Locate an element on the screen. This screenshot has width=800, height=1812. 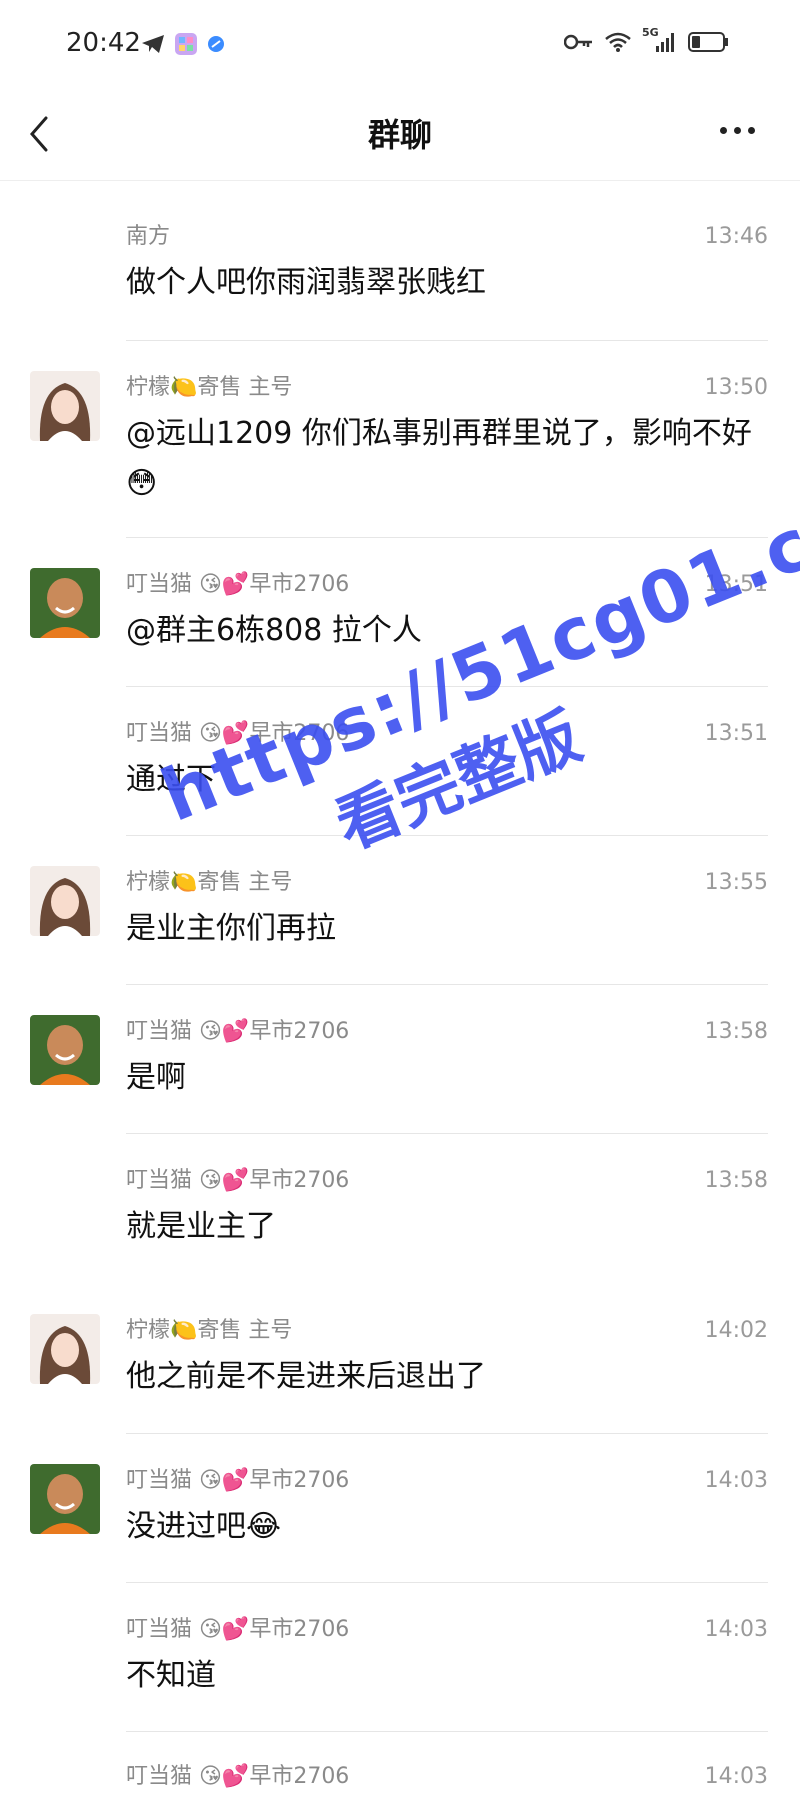
browser-icon is located at coordinates (216, 44).